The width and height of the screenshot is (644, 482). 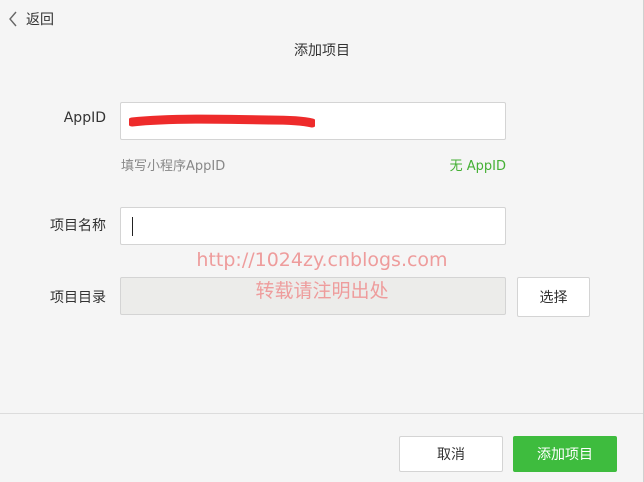 I want to click on appid-hint: 填写小程序AppID, so click(x=173, y=166).